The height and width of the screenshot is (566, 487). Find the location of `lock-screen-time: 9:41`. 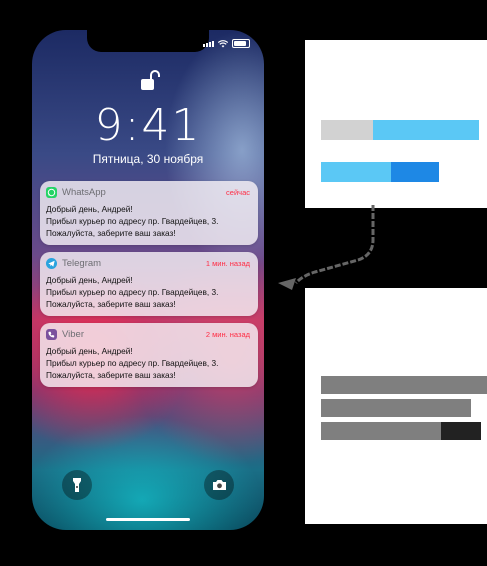

lock-screen-time: 9:41 is located at coordinates (148, 125).